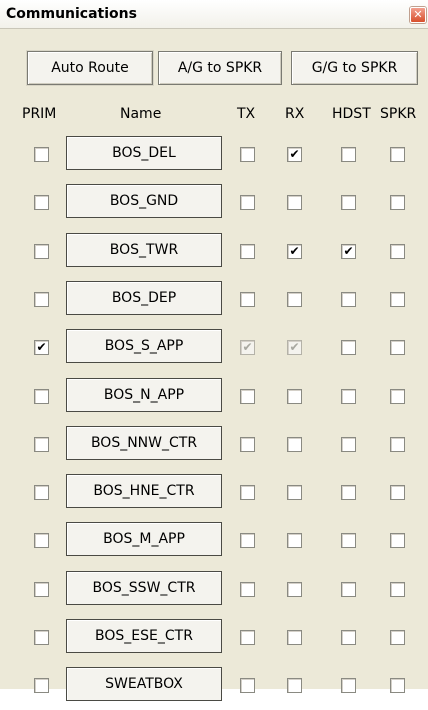  I want to click on channel-name-button: BOS_GND, so click(144, 201).